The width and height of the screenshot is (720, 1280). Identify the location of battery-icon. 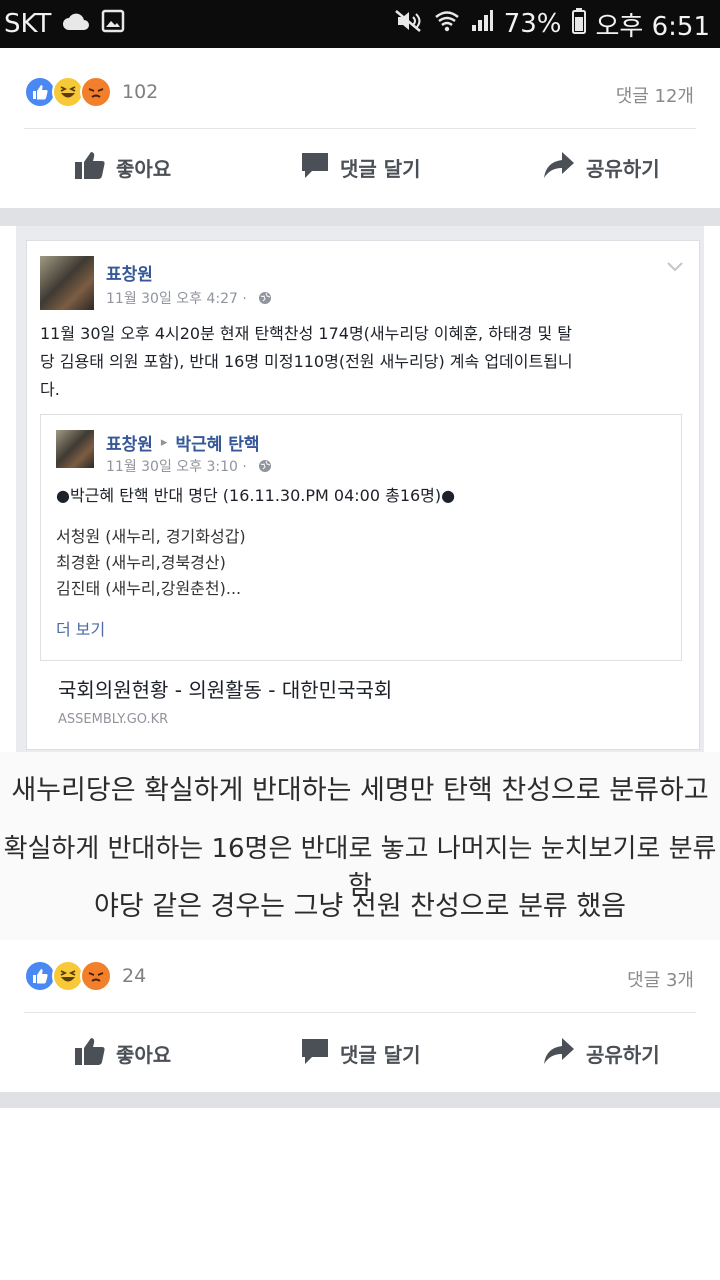
(578, 24).